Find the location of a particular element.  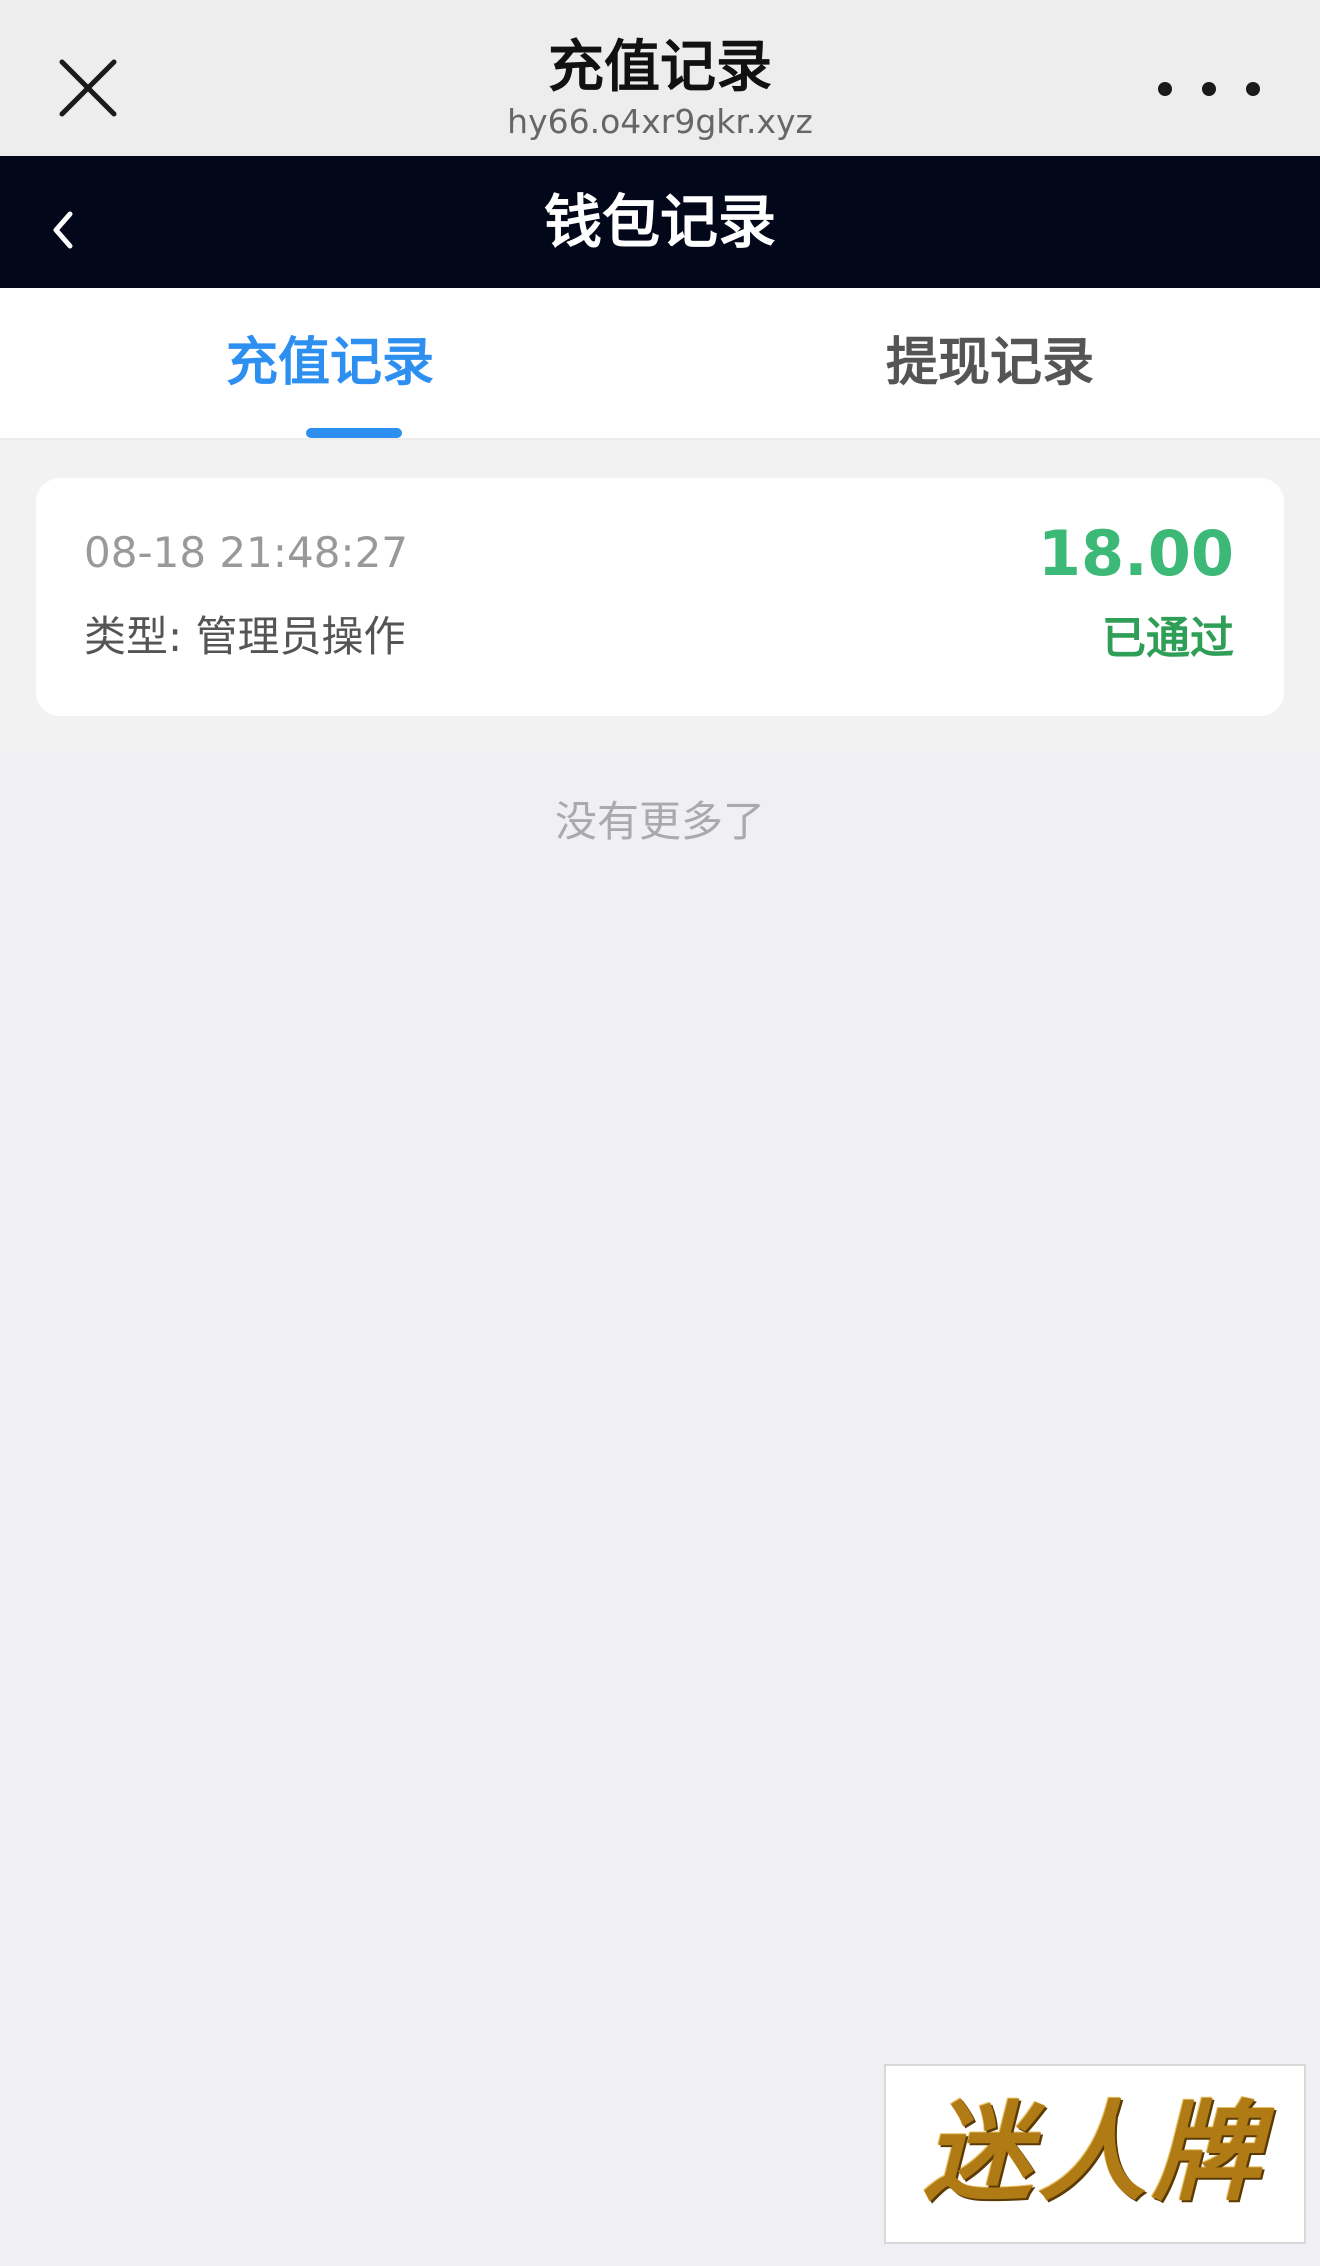

record-amount: 18.00 is located at coordinates (1135, 553).